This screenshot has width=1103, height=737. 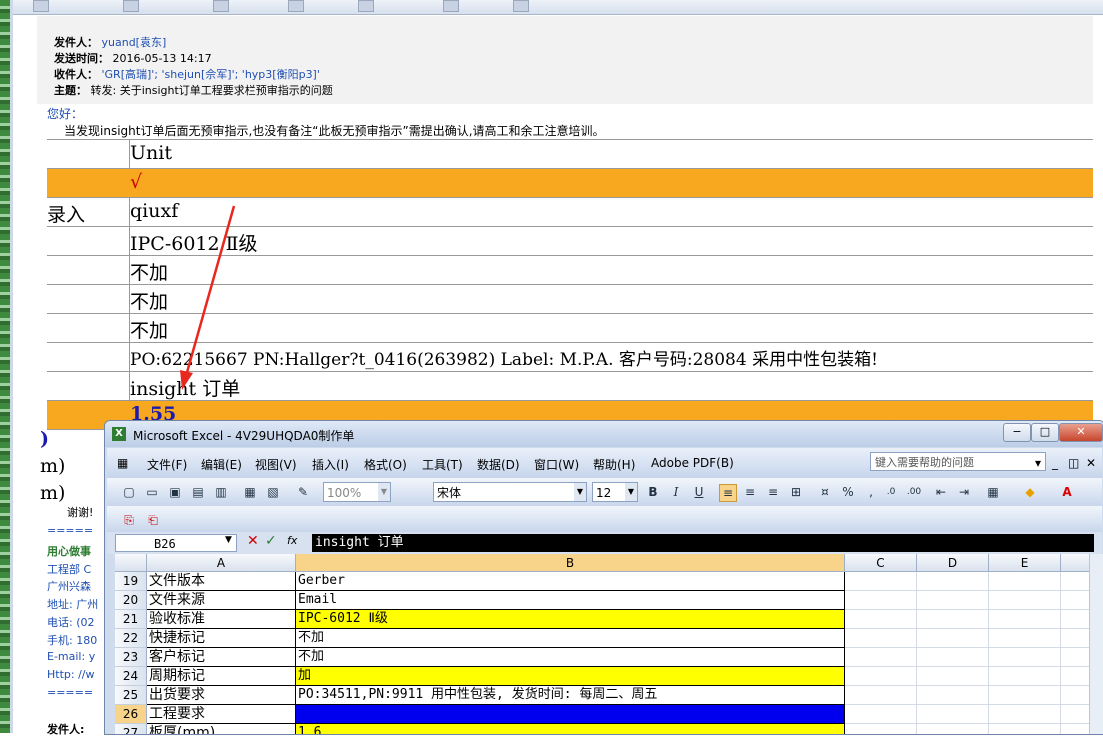 What do you see at coordinates (71, 674) in the screenshot?
I see `signature-website: Http: //w` at bounding box center [71, 674].